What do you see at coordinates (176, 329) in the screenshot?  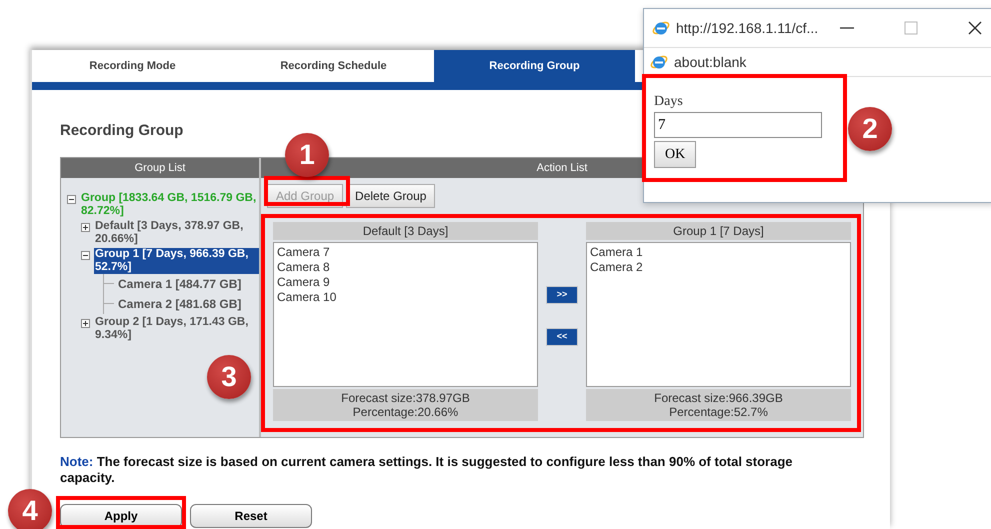 I see `tree-item: Group 2 [1 Days, 171.43 GB, 9.34%]` at bounding box center [176, 329].